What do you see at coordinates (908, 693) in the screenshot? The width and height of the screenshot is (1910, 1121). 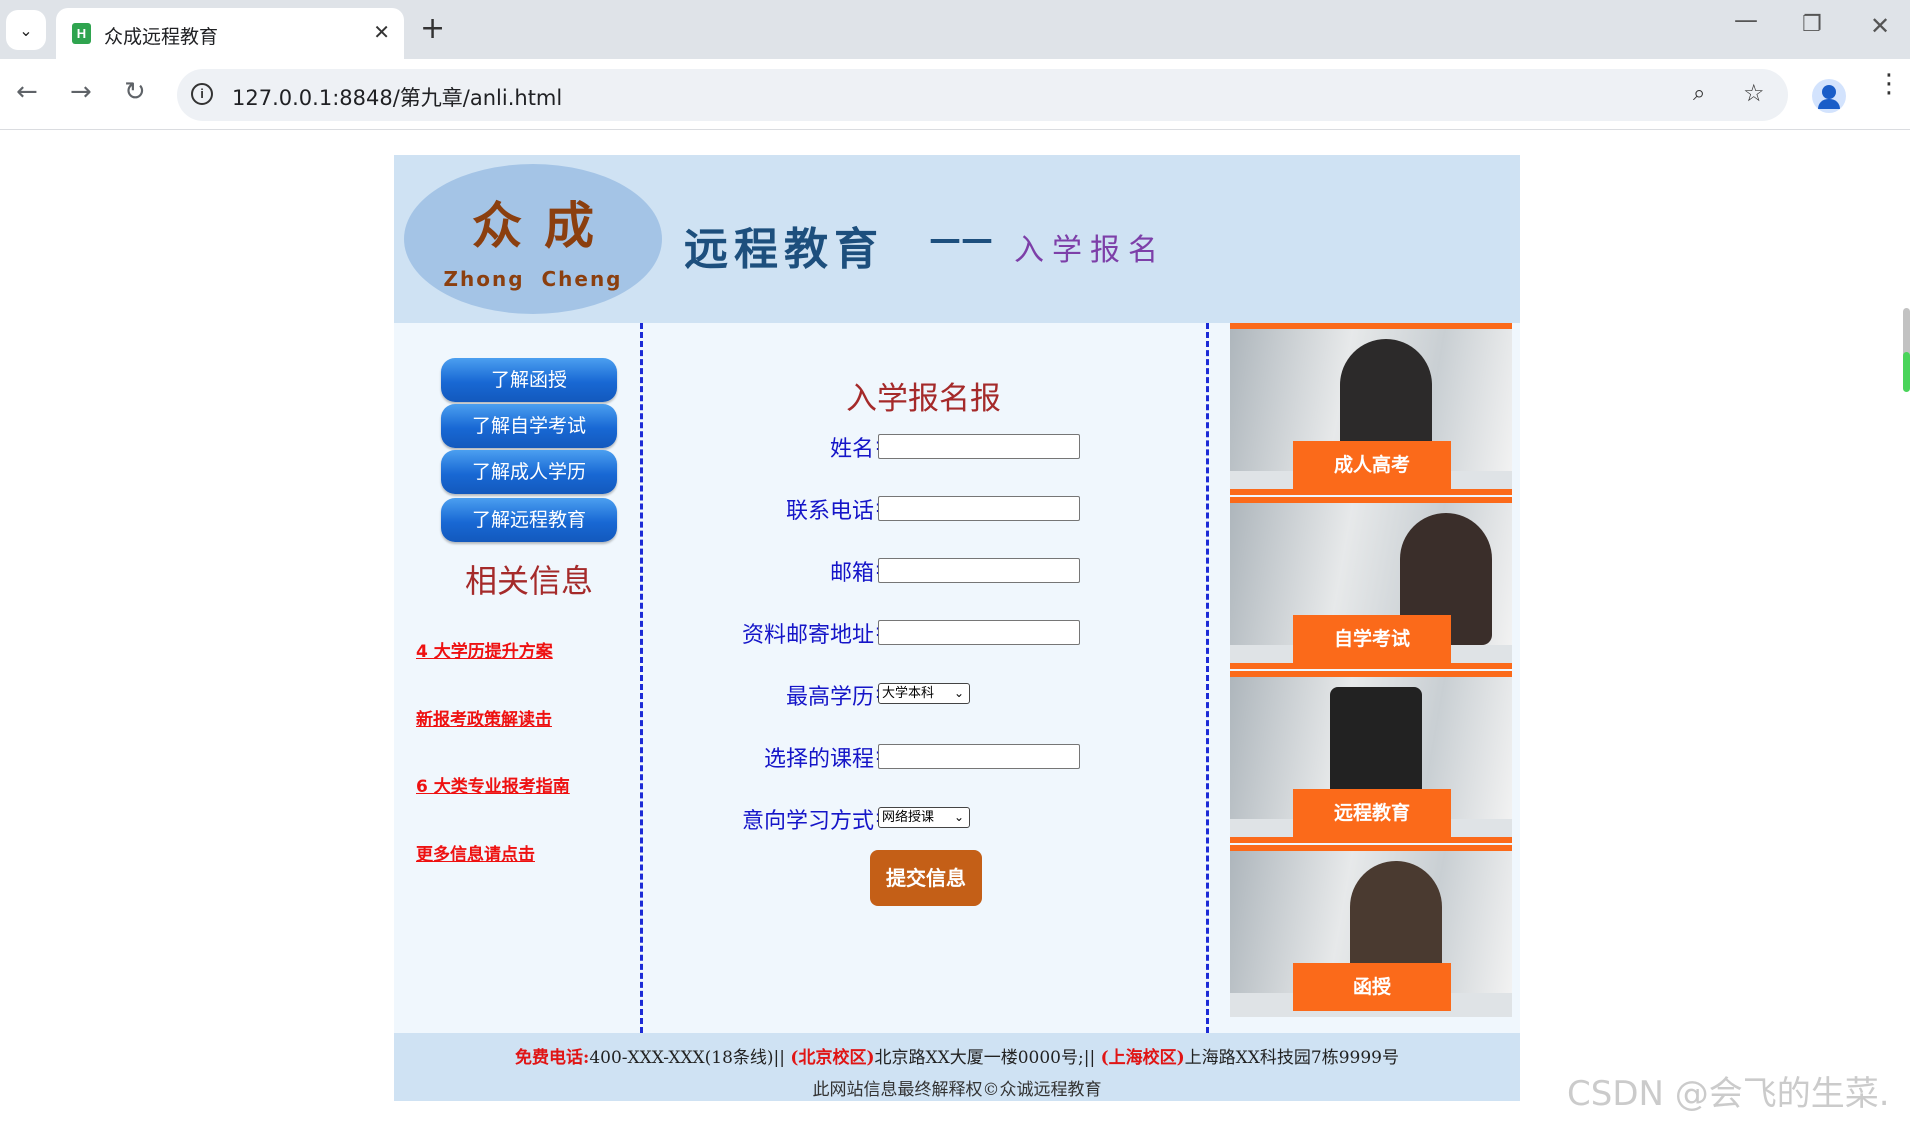 I see `education-select-value: 大学本科` at bounding box center [908, 693].